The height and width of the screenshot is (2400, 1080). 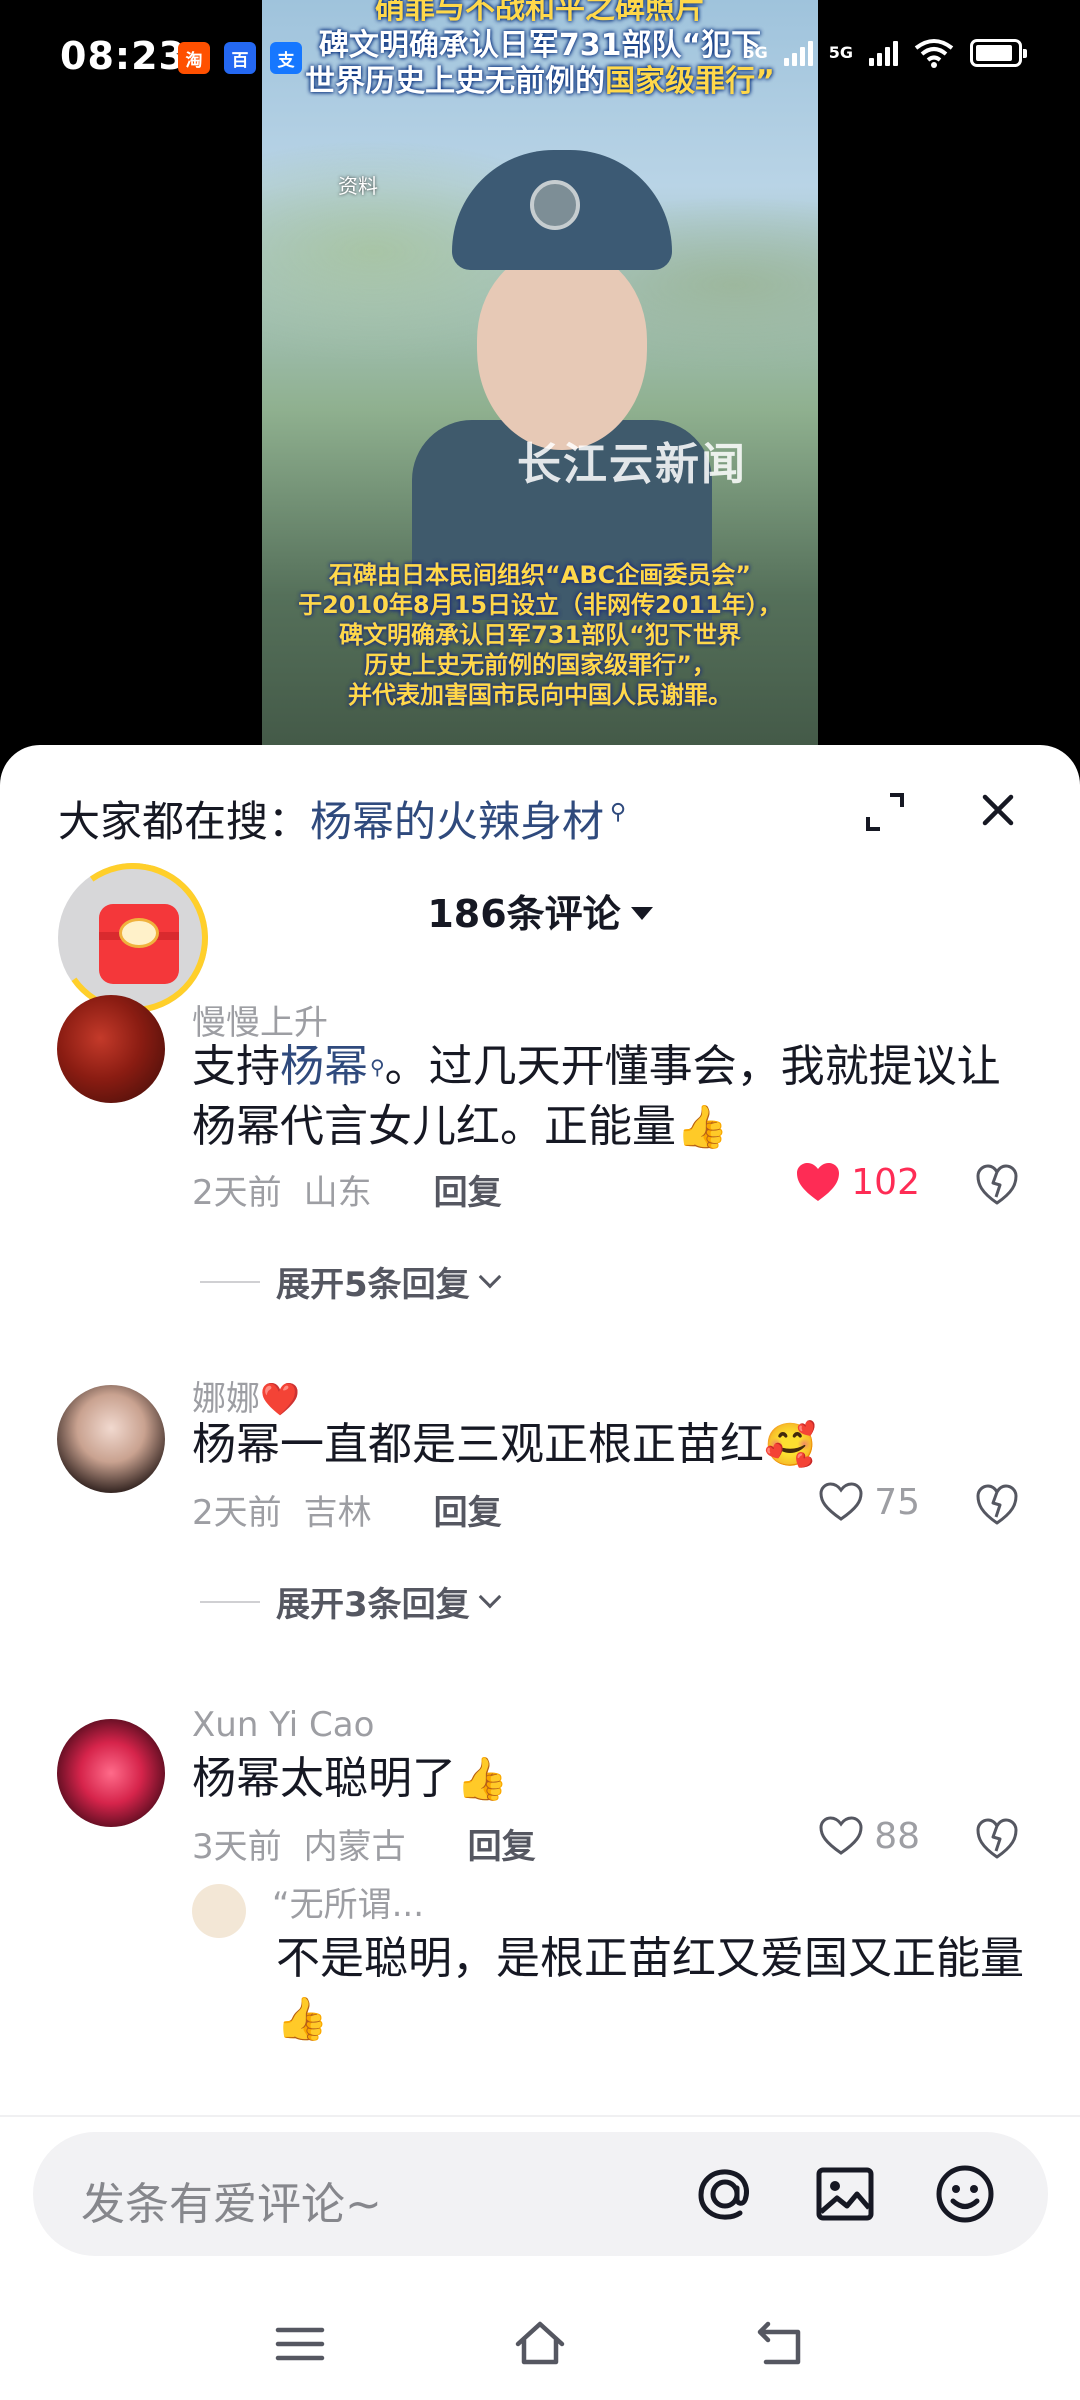 What do you see at coordinates (562, 385) in the screenshot?
I see `video-subject` at bounding box center [562, 385].